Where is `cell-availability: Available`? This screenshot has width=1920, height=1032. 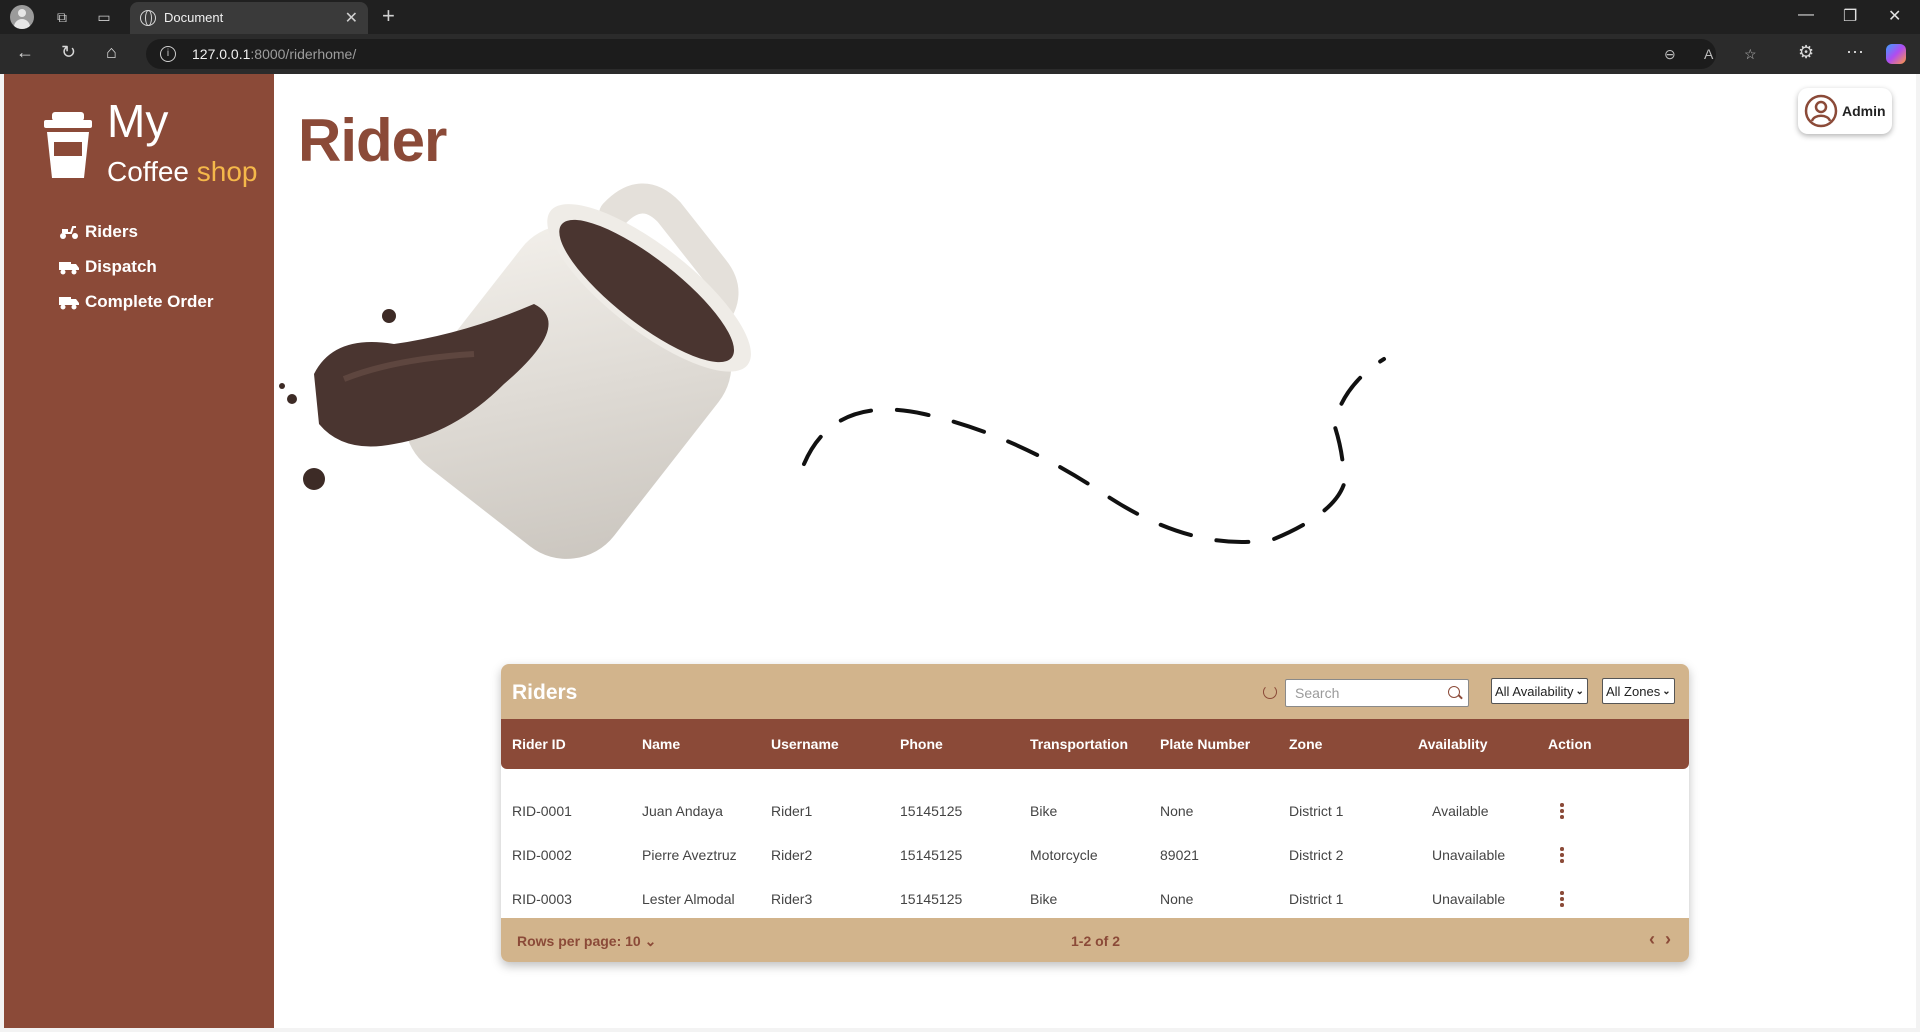
cell-availability: Available is located at coordinates (1460, 811).